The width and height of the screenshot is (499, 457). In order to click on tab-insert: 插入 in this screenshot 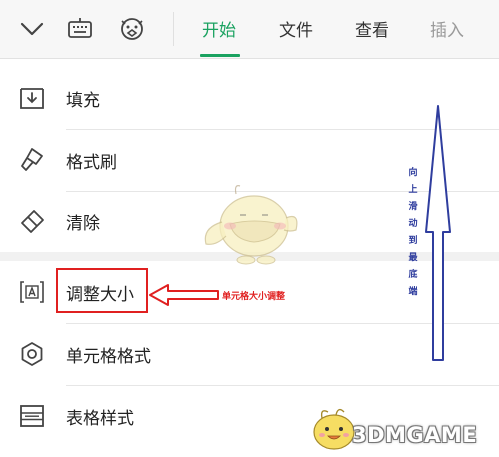, I will do `click(447, 28)`.